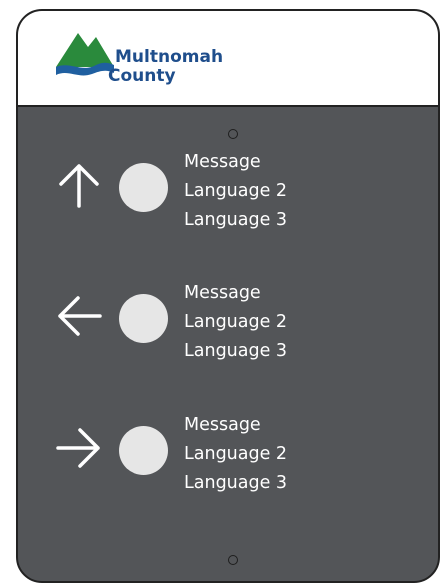  Describe the element at coordinates (169, 57) in the screenshot. I see `logo-text-line-1: Multnomah` at that location.